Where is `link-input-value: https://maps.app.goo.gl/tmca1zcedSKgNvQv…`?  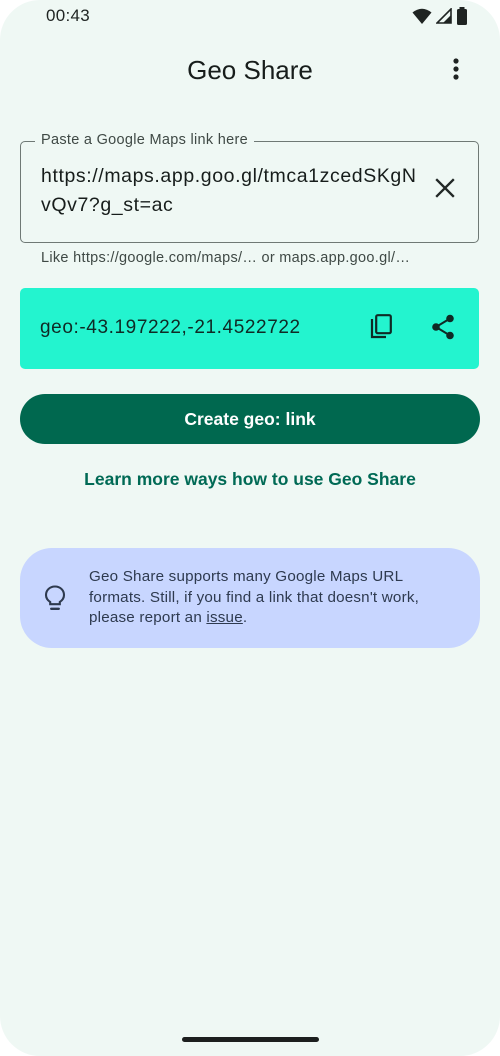
link-input-value: https://maps.app.goo.gl/tmca1zcedSKgNvQv… is located at coordinates (231, 191).